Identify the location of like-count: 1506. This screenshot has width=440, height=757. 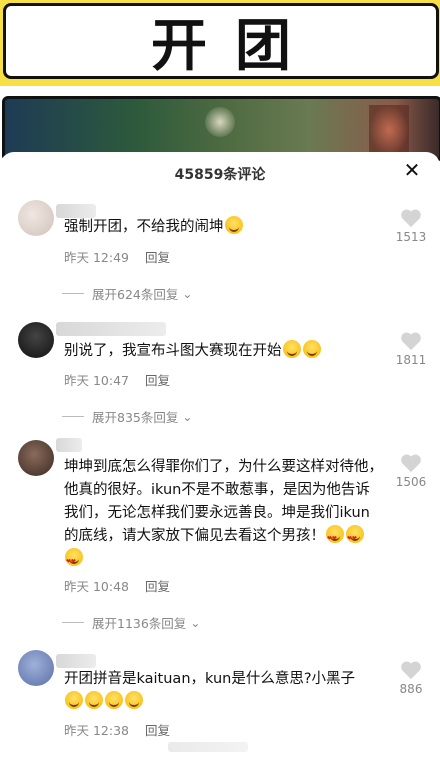
(411, 482).